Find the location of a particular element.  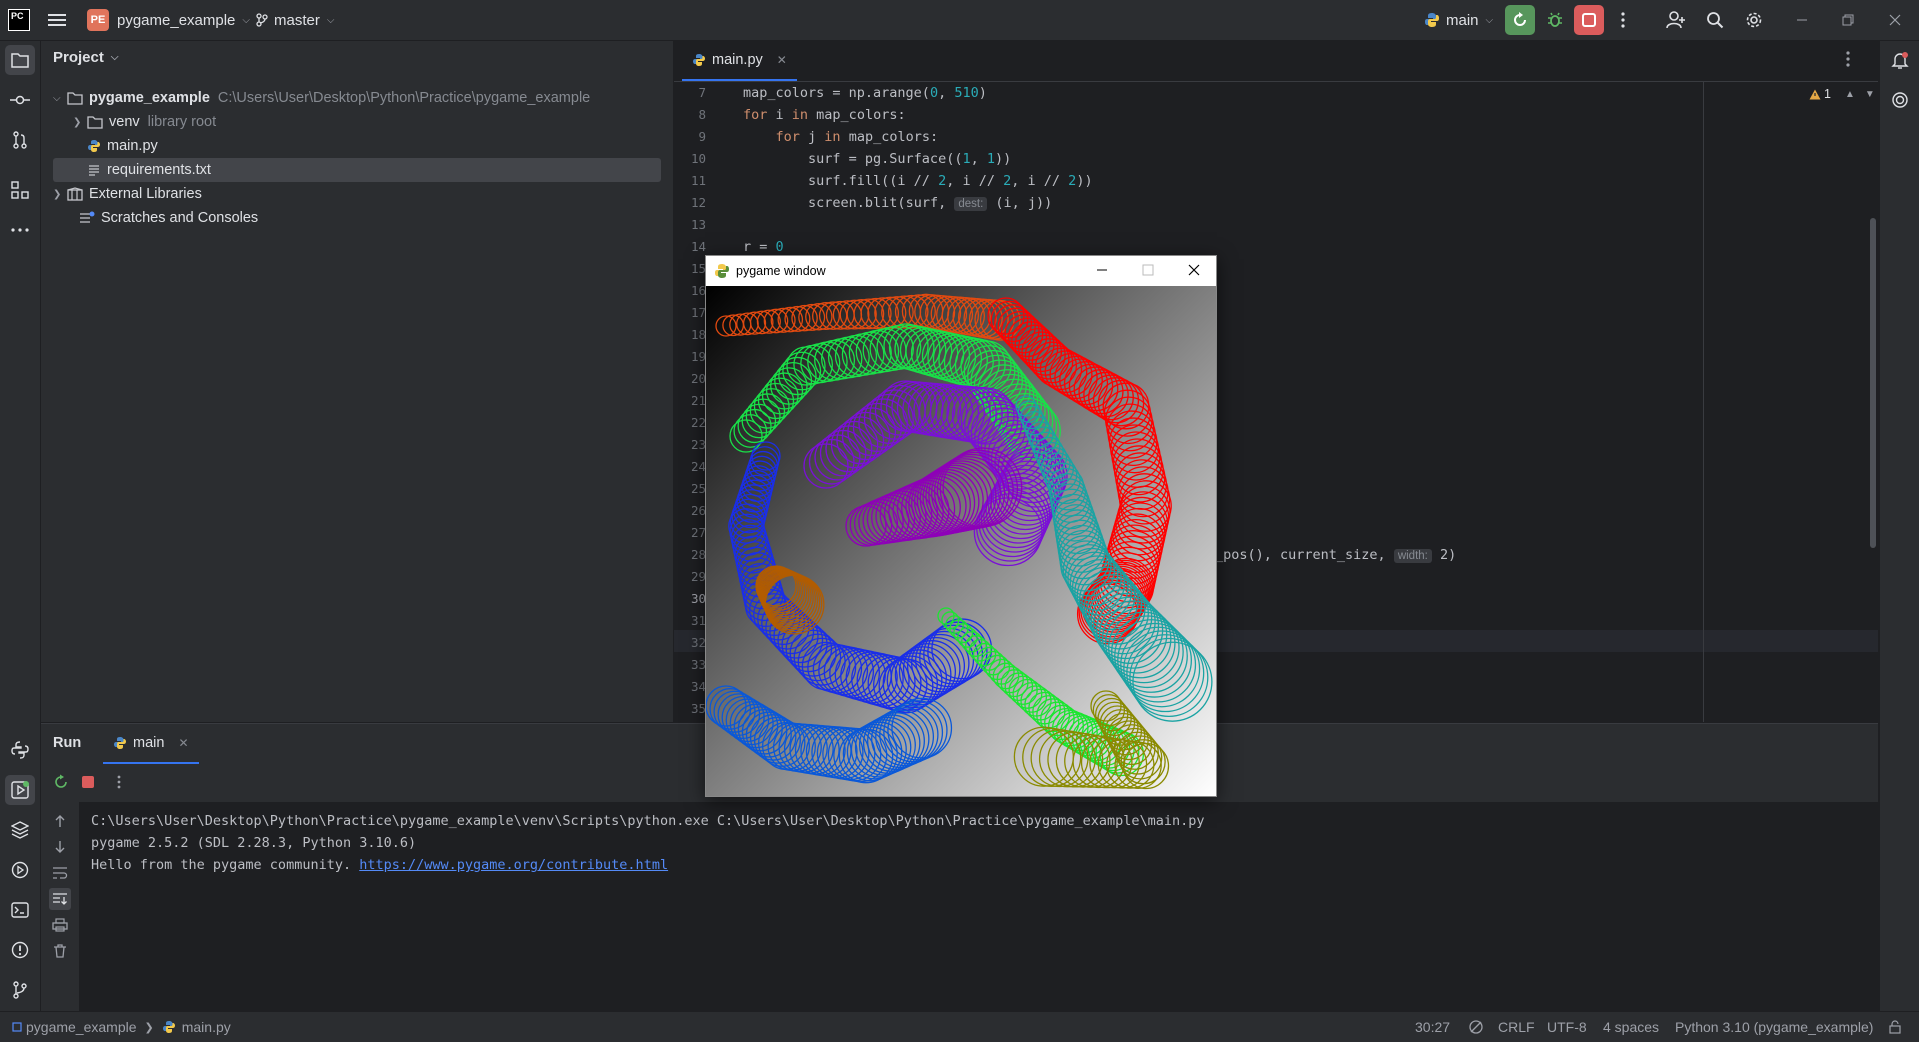

tree-item-main-py: main.py is located at coordinates (357, 146).